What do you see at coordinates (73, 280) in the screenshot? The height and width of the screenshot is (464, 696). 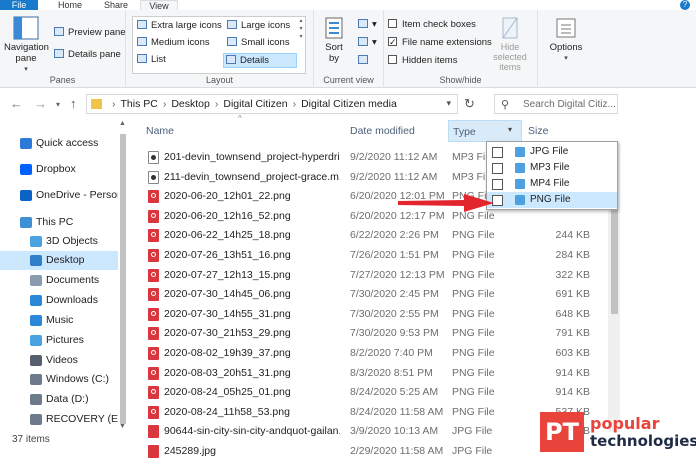 I see `sidebar-item-label: Documents` at bounding box center [73, 280].